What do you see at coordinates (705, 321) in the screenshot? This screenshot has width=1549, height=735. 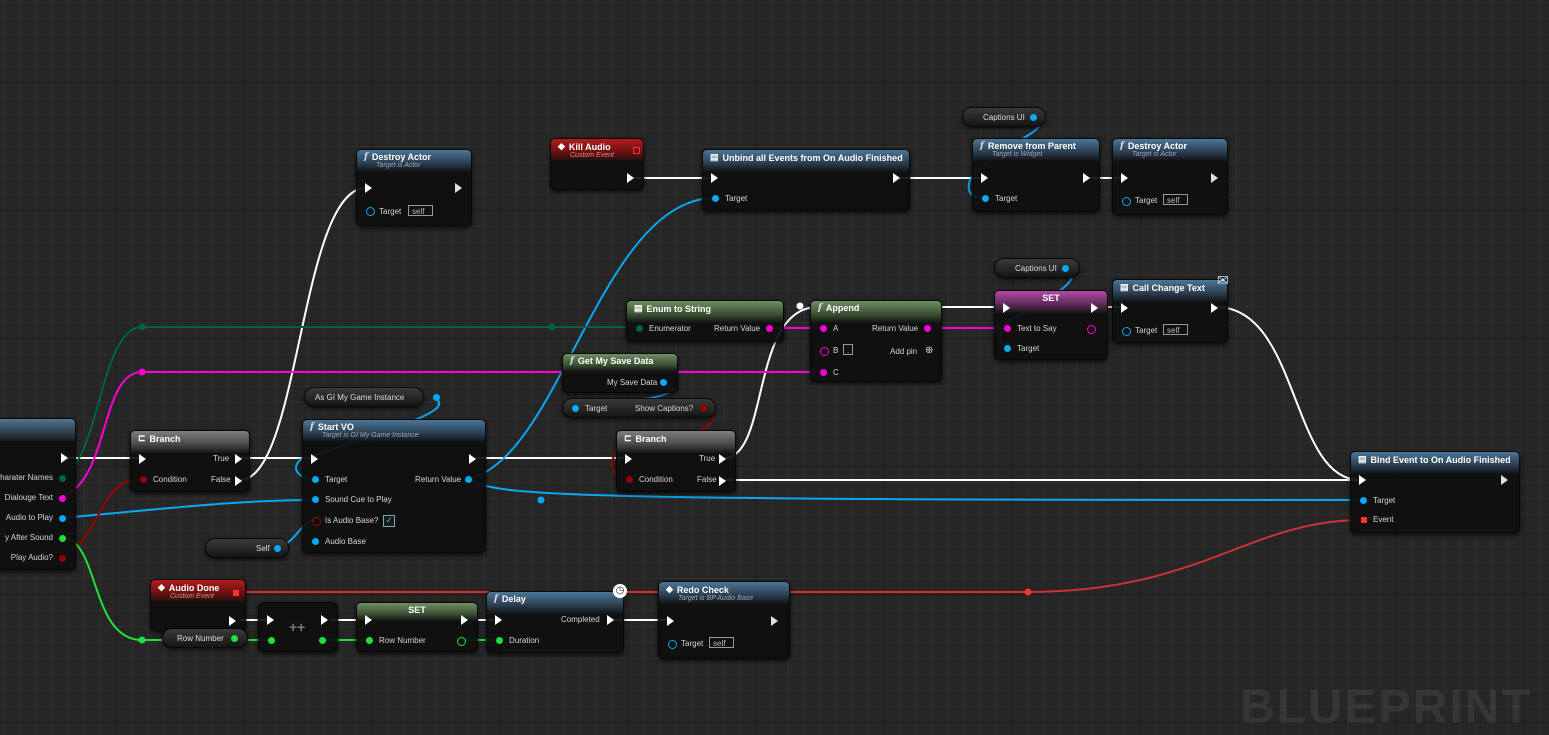 I see `enum-to-string-node: ▤ Enum to String Enumerator Return Value` at bounding box center [705, 321].